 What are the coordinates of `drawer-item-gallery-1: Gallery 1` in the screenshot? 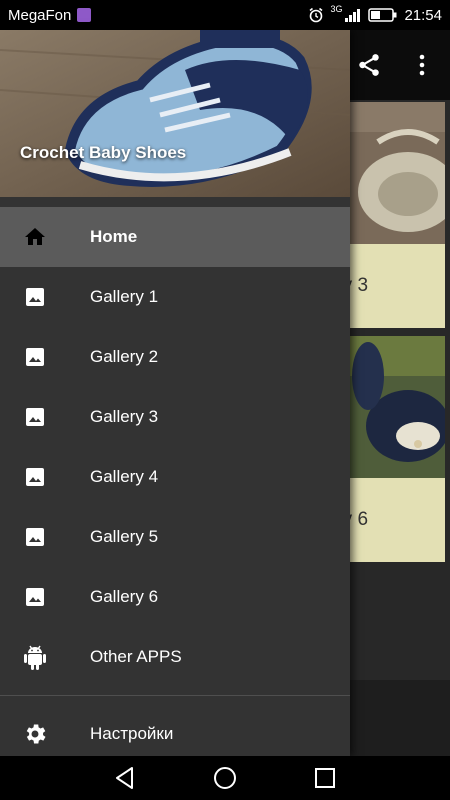 It's located at (175, 297).